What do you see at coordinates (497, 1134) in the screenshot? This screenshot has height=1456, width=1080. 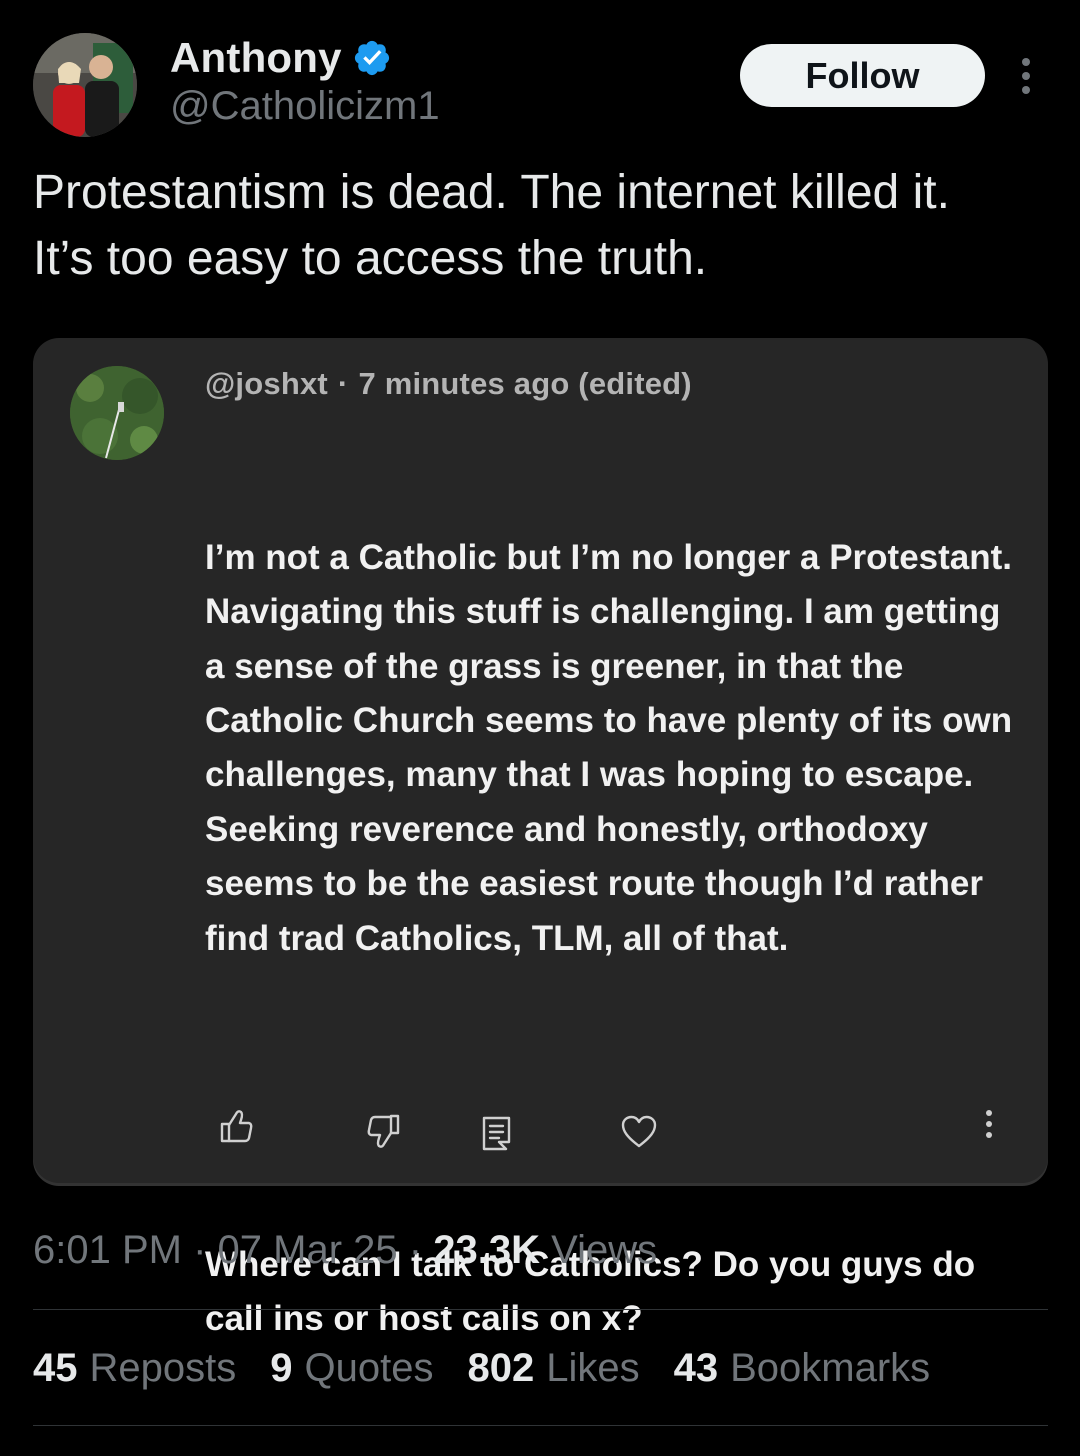 I see `comment-icon` at bounding box center [497, 1134].